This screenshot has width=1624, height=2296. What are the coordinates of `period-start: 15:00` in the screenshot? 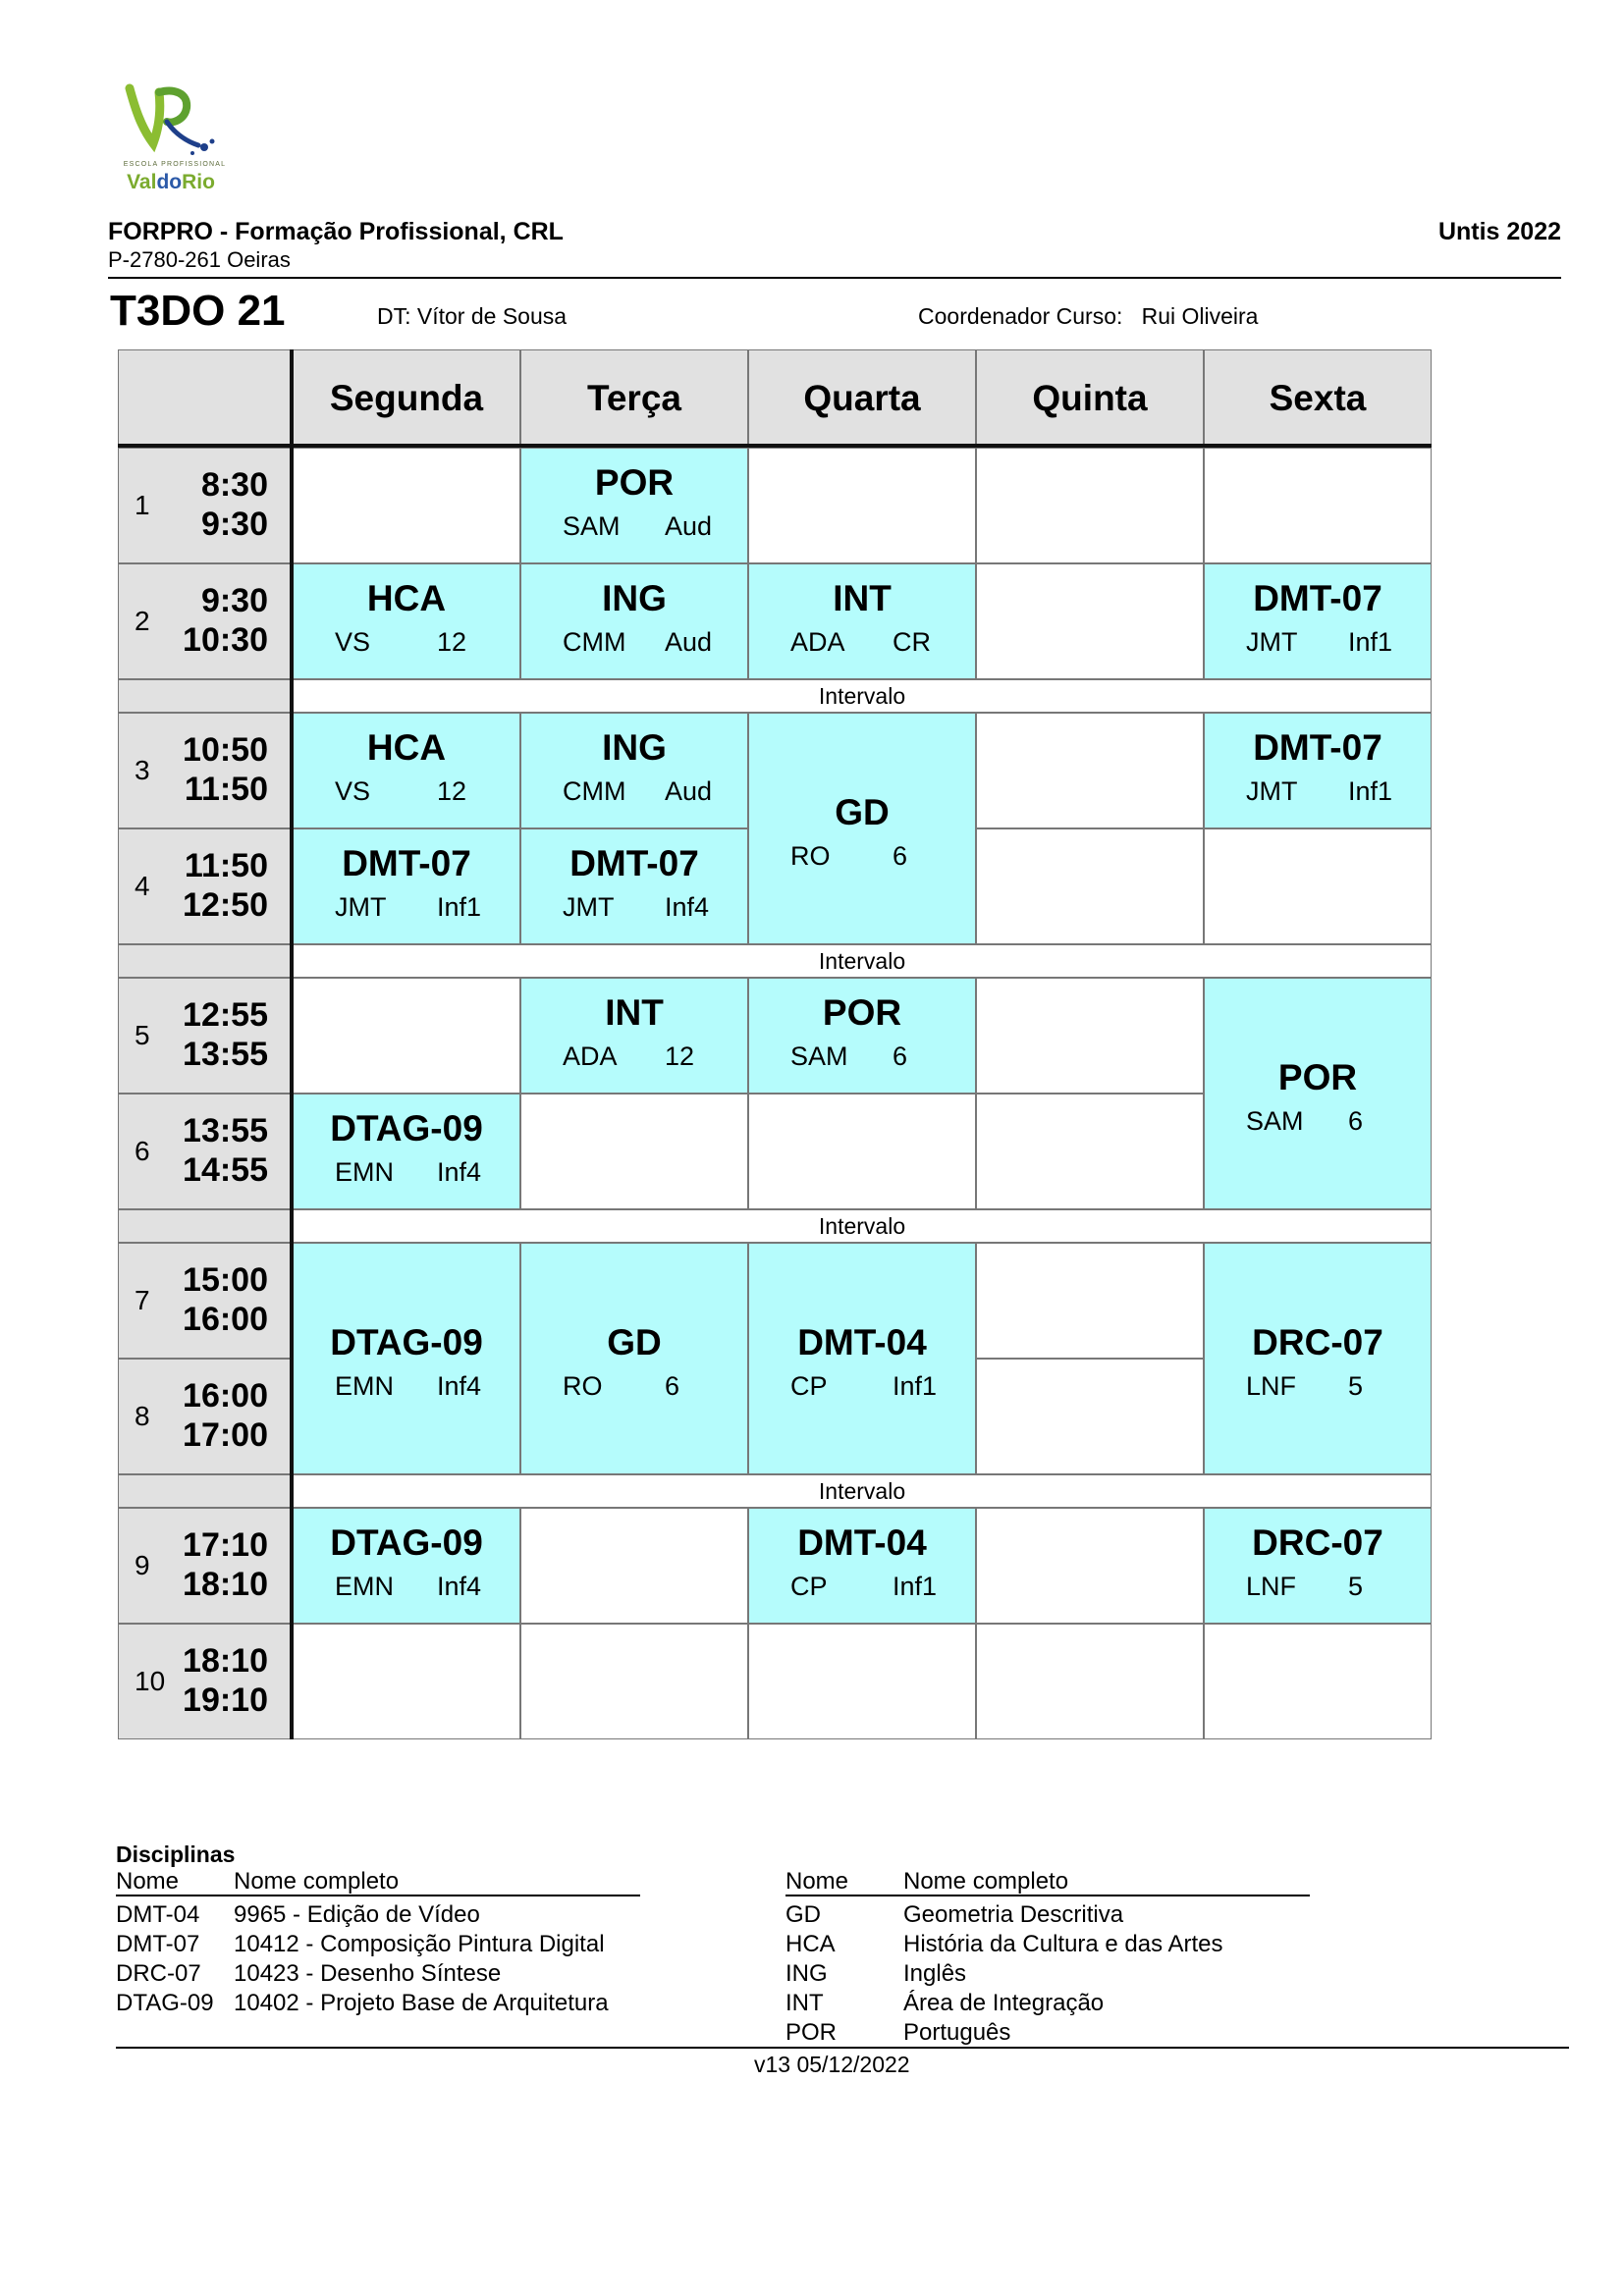 It's located at (225, 1280).